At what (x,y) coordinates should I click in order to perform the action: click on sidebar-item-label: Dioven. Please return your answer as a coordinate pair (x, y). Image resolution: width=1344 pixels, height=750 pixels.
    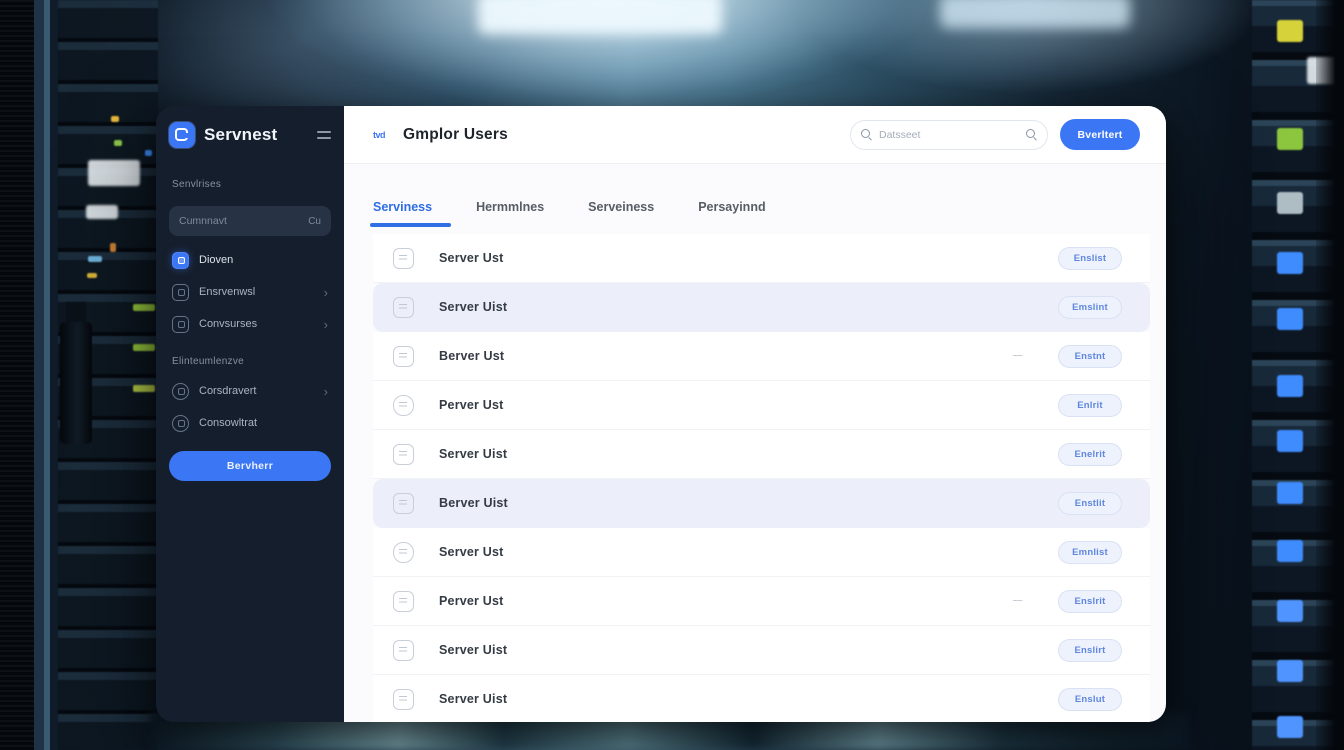
    Looking at the image, I should click on (216, 260).